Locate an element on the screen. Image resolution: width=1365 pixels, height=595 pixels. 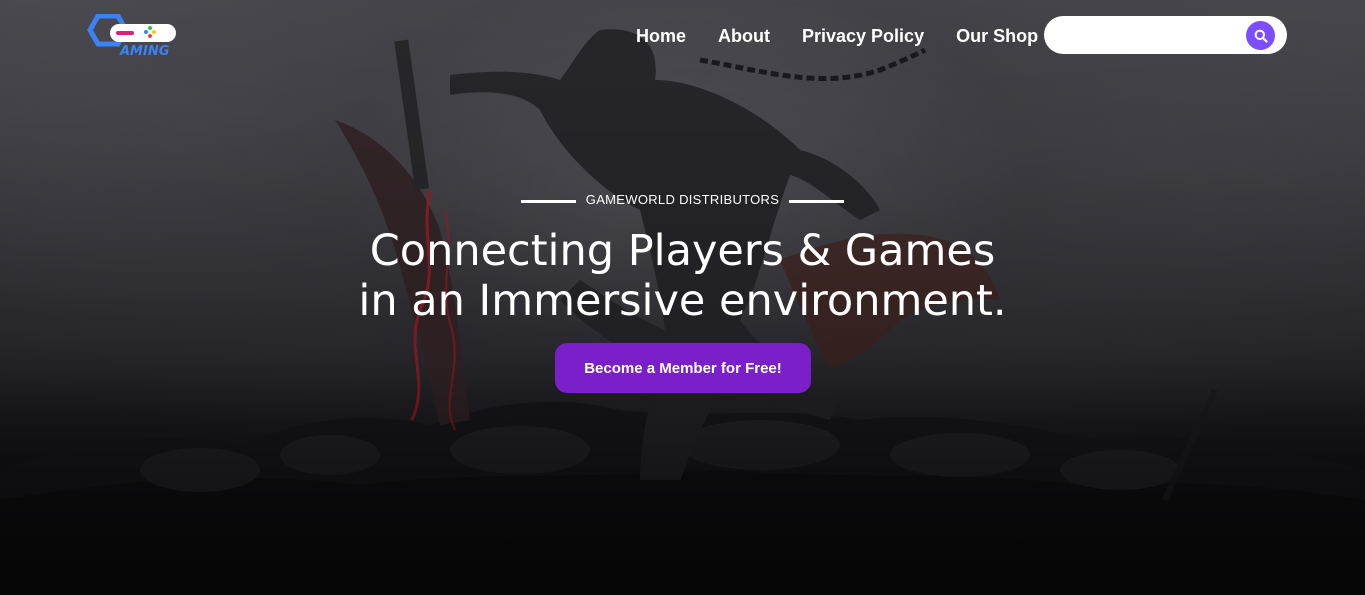
search-icon is located at coordinates (1261, 36).